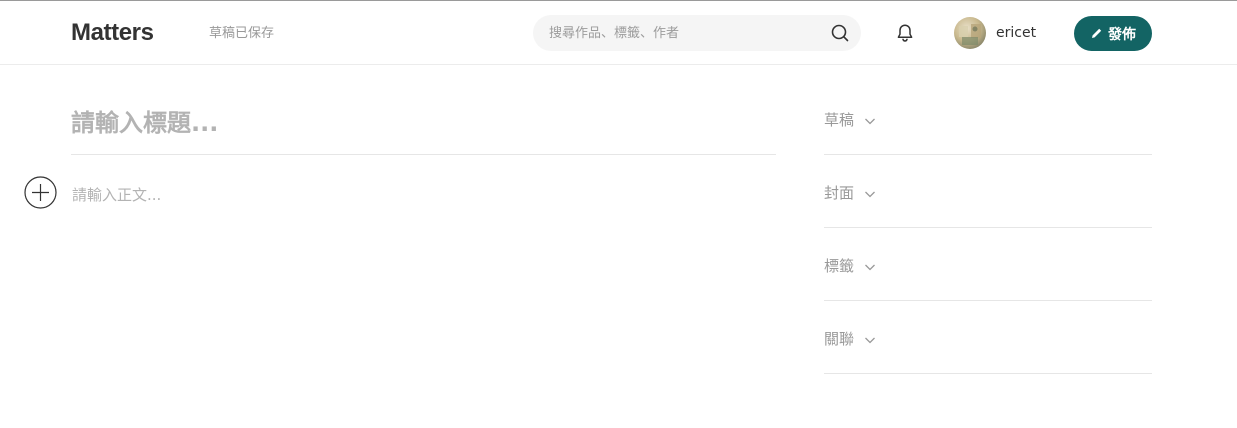 This screenshot has width=1237, height=428. What do you see at coordinates (839, 120) in the screenshot?
I see `sidebar-item-label: 草稿` at bounding box center [839, 120].